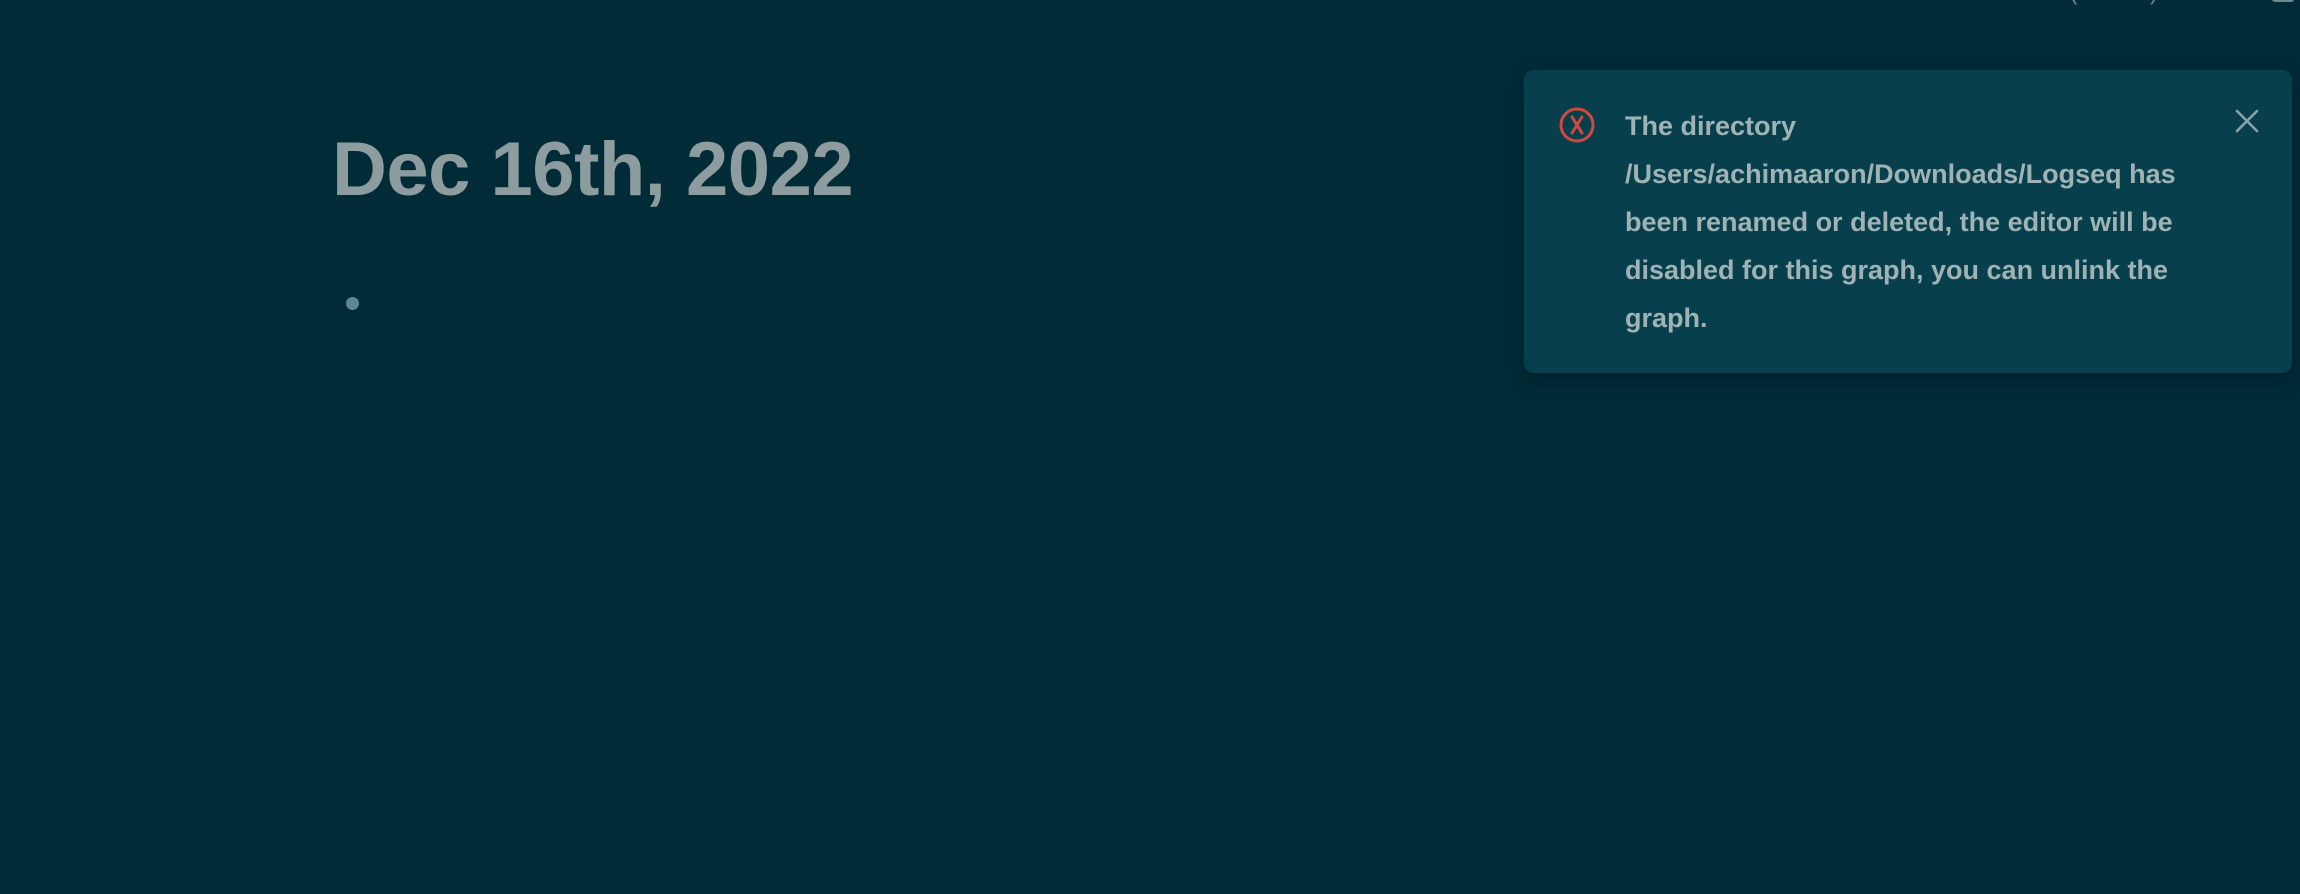 The width and height of the screenshot is (2300, 894). I want to click on toolbar-fragment-icon: (, so click(2073, 3).